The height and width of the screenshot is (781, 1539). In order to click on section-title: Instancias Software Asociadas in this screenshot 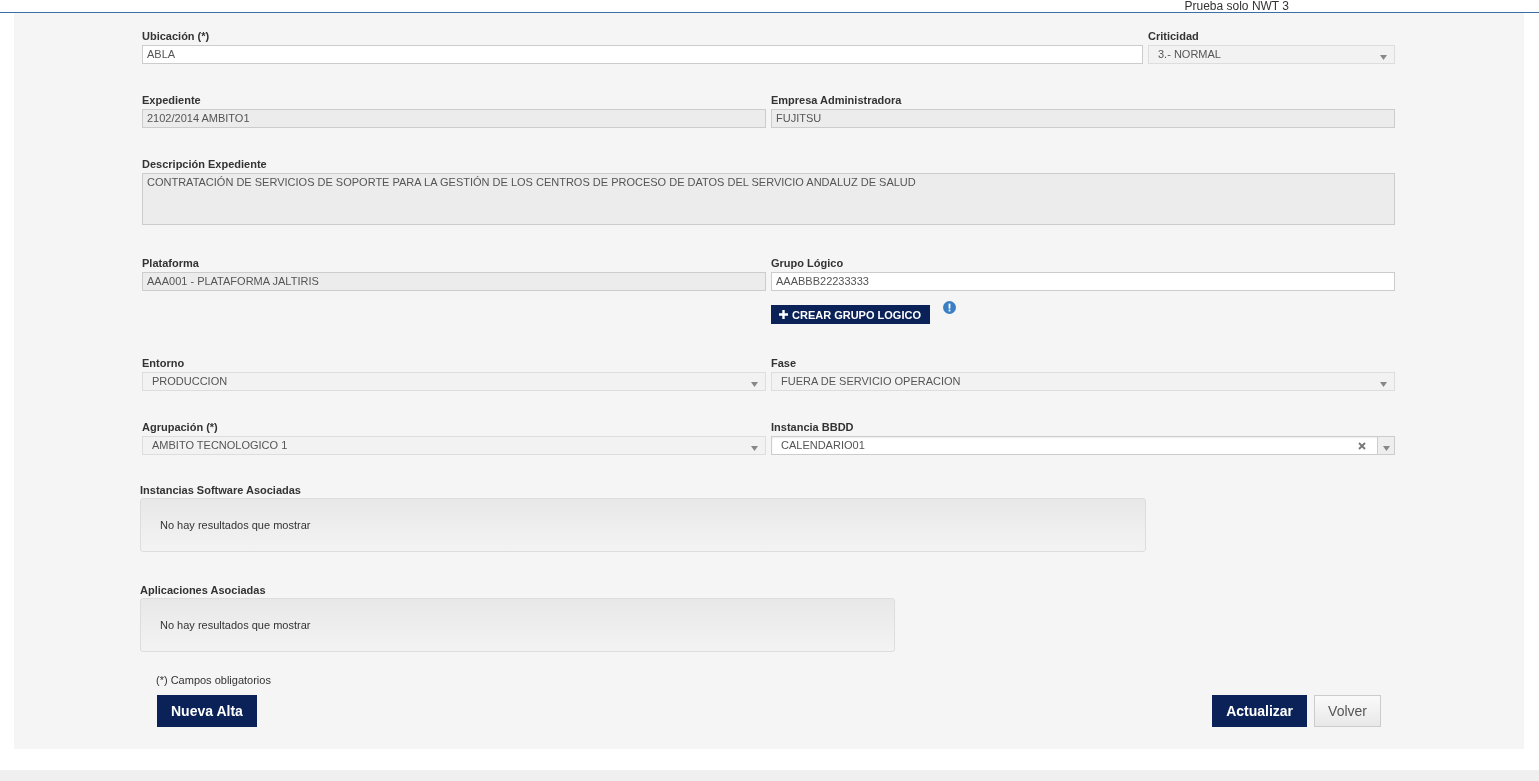, I will do `click(221, 490)`.